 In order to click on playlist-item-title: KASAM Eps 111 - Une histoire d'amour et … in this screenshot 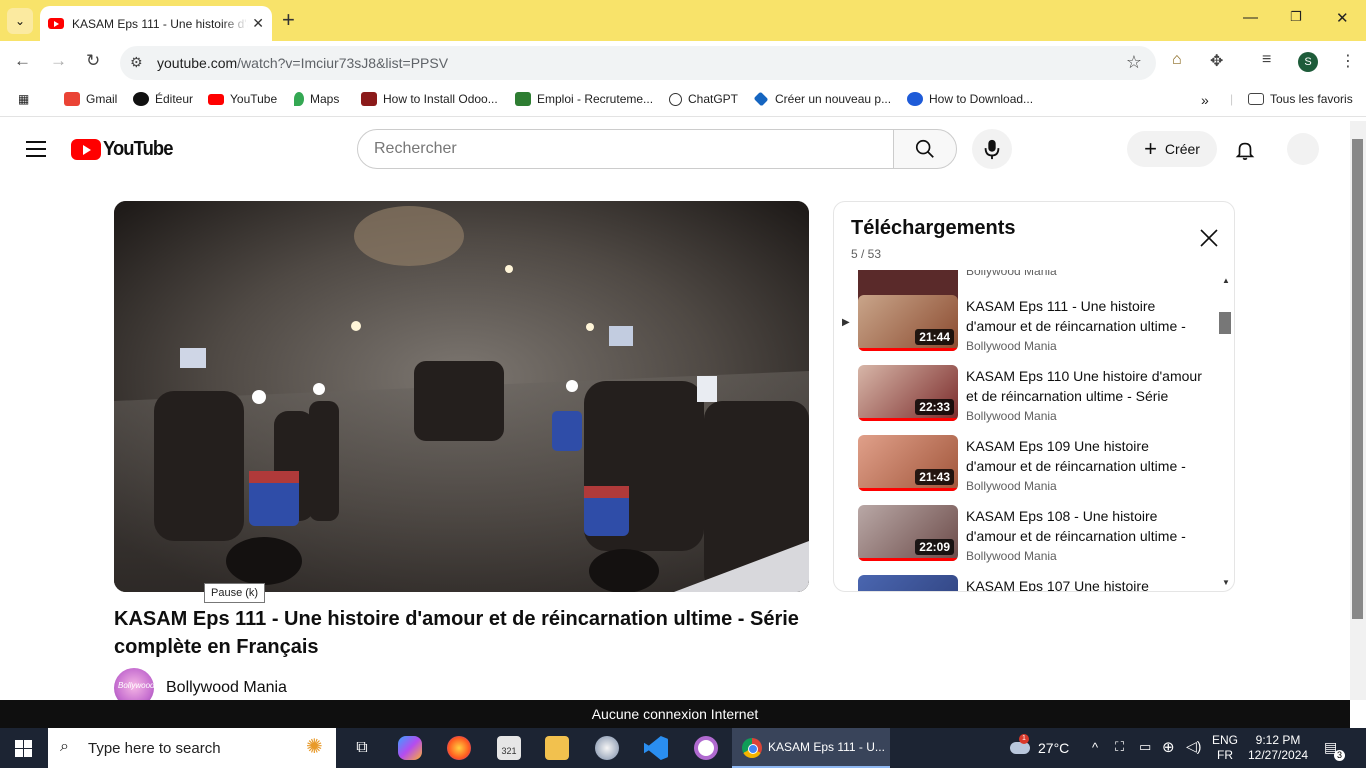, I will do `click(1076, 316)`.